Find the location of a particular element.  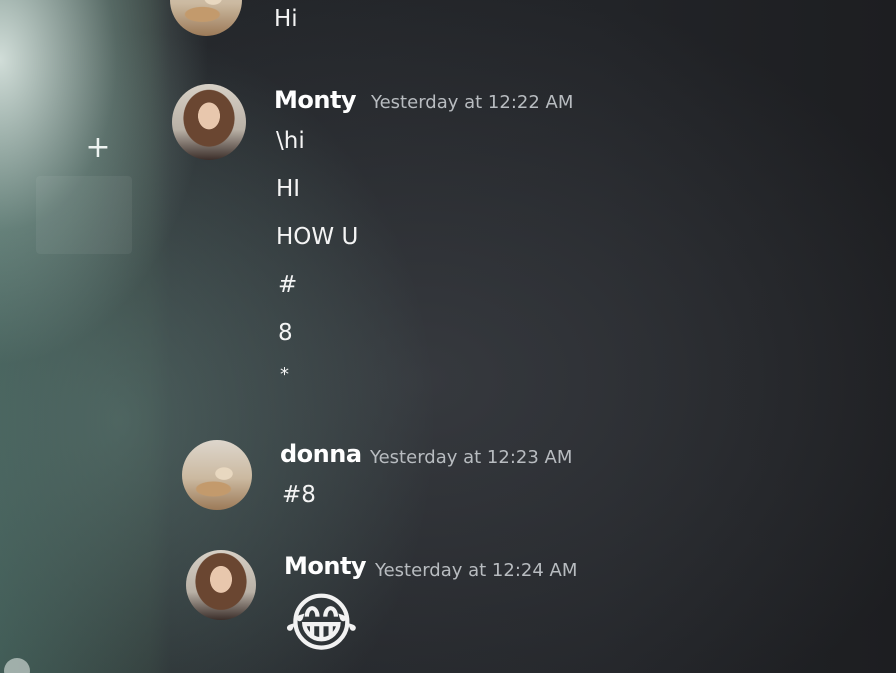

message-text: 8 is located at coordinates (285, 333).